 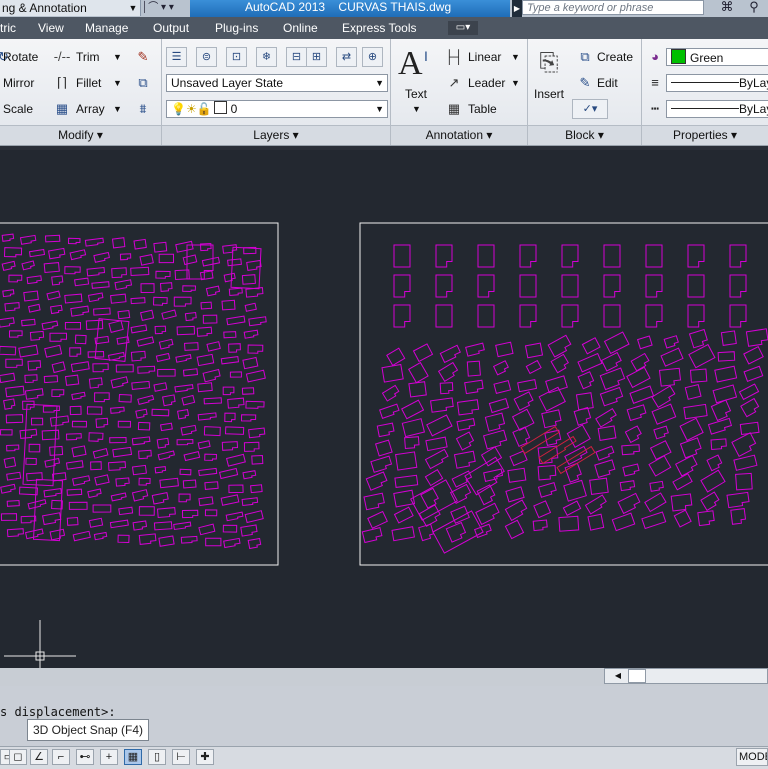 I want to click on user-icon: ⚲, so click(x=754, y=8).